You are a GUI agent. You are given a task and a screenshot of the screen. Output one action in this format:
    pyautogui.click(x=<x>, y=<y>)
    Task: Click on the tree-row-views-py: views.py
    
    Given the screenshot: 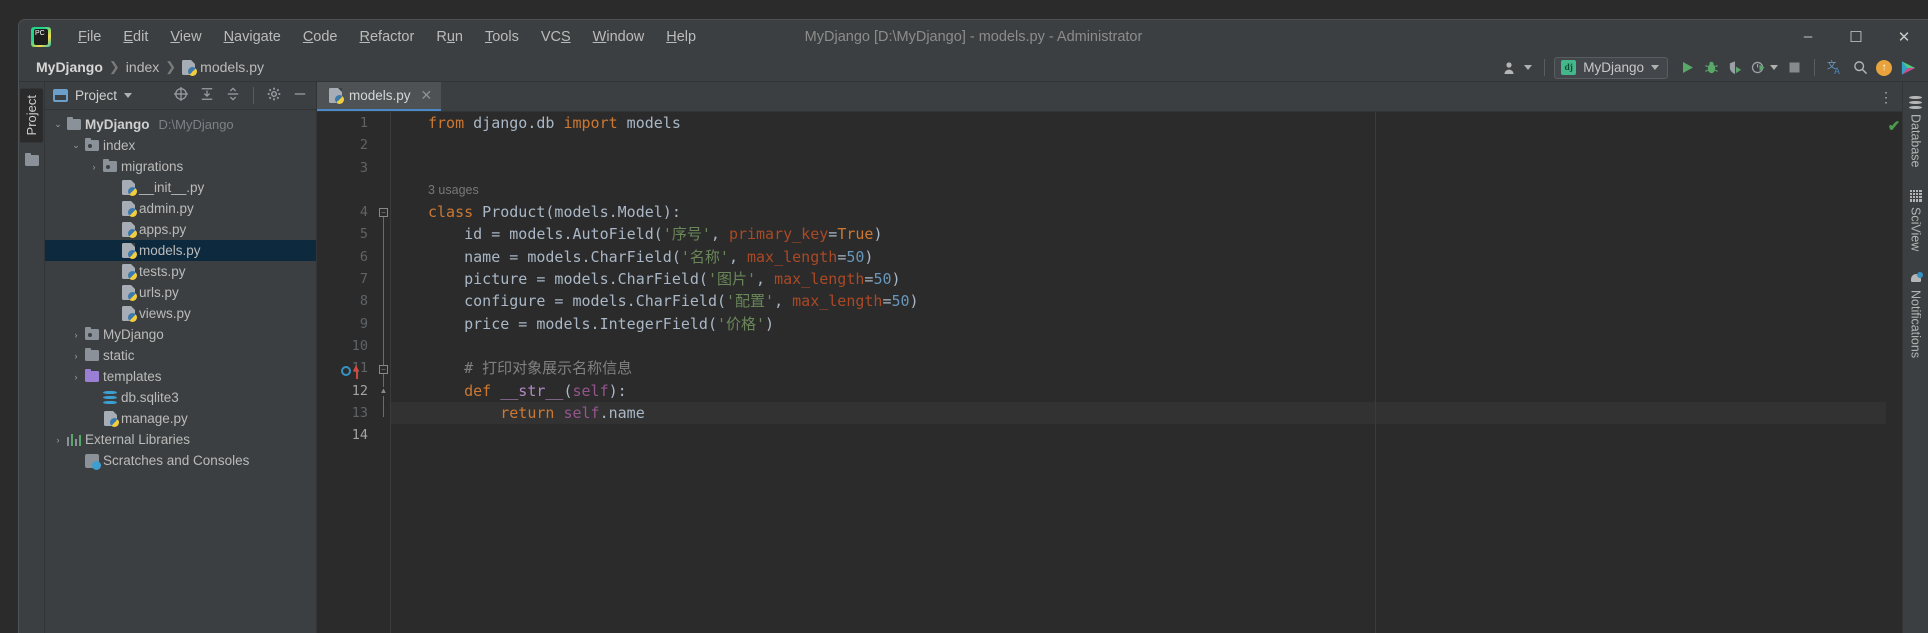 What is the action you would take?
    pyautogui.click(x=180, y=313)
    